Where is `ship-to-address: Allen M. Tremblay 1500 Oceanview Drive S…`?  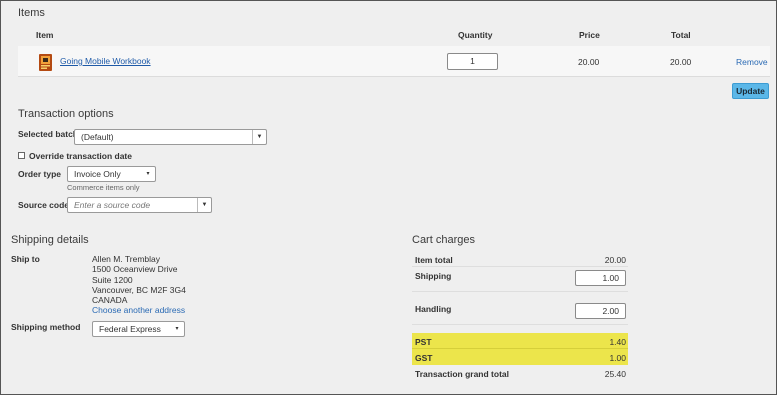 ship-to-address: Allen M. Tremblay 1500 Oceanview Drive S… is located at coordinates (139, 285).